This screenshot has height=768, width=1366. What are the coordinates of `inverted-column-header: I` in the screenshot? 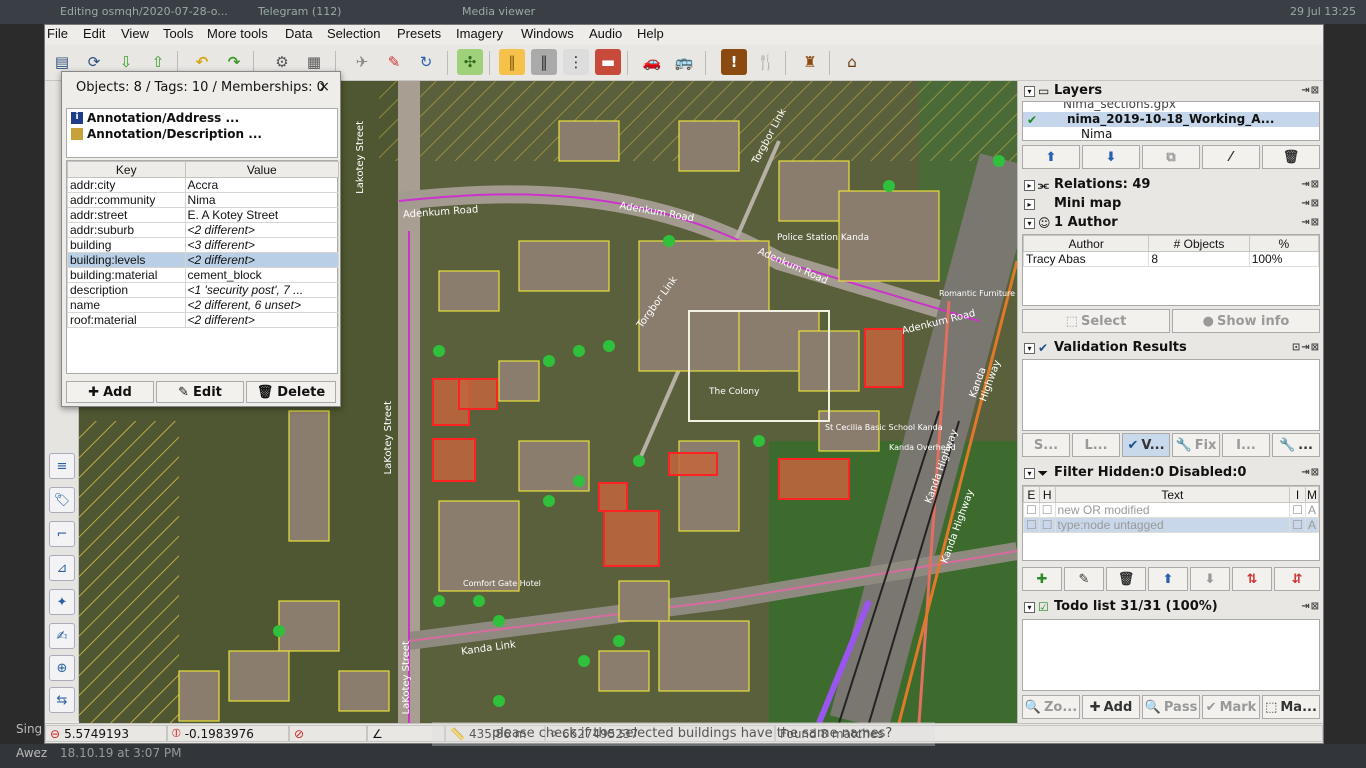 It's located at (1297, 494).